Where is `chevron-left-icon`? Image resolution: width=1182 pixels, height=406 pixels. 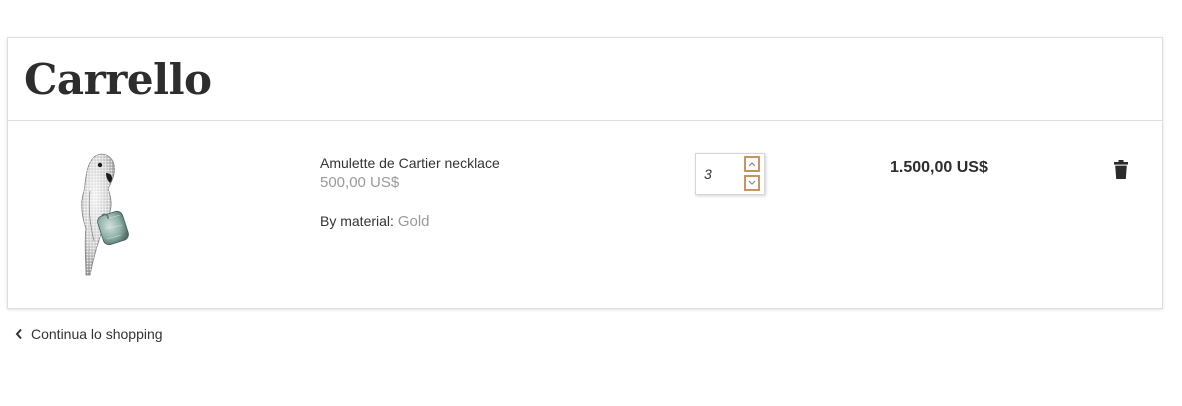
chevron-left-icon is located at coordinates (18, 334).